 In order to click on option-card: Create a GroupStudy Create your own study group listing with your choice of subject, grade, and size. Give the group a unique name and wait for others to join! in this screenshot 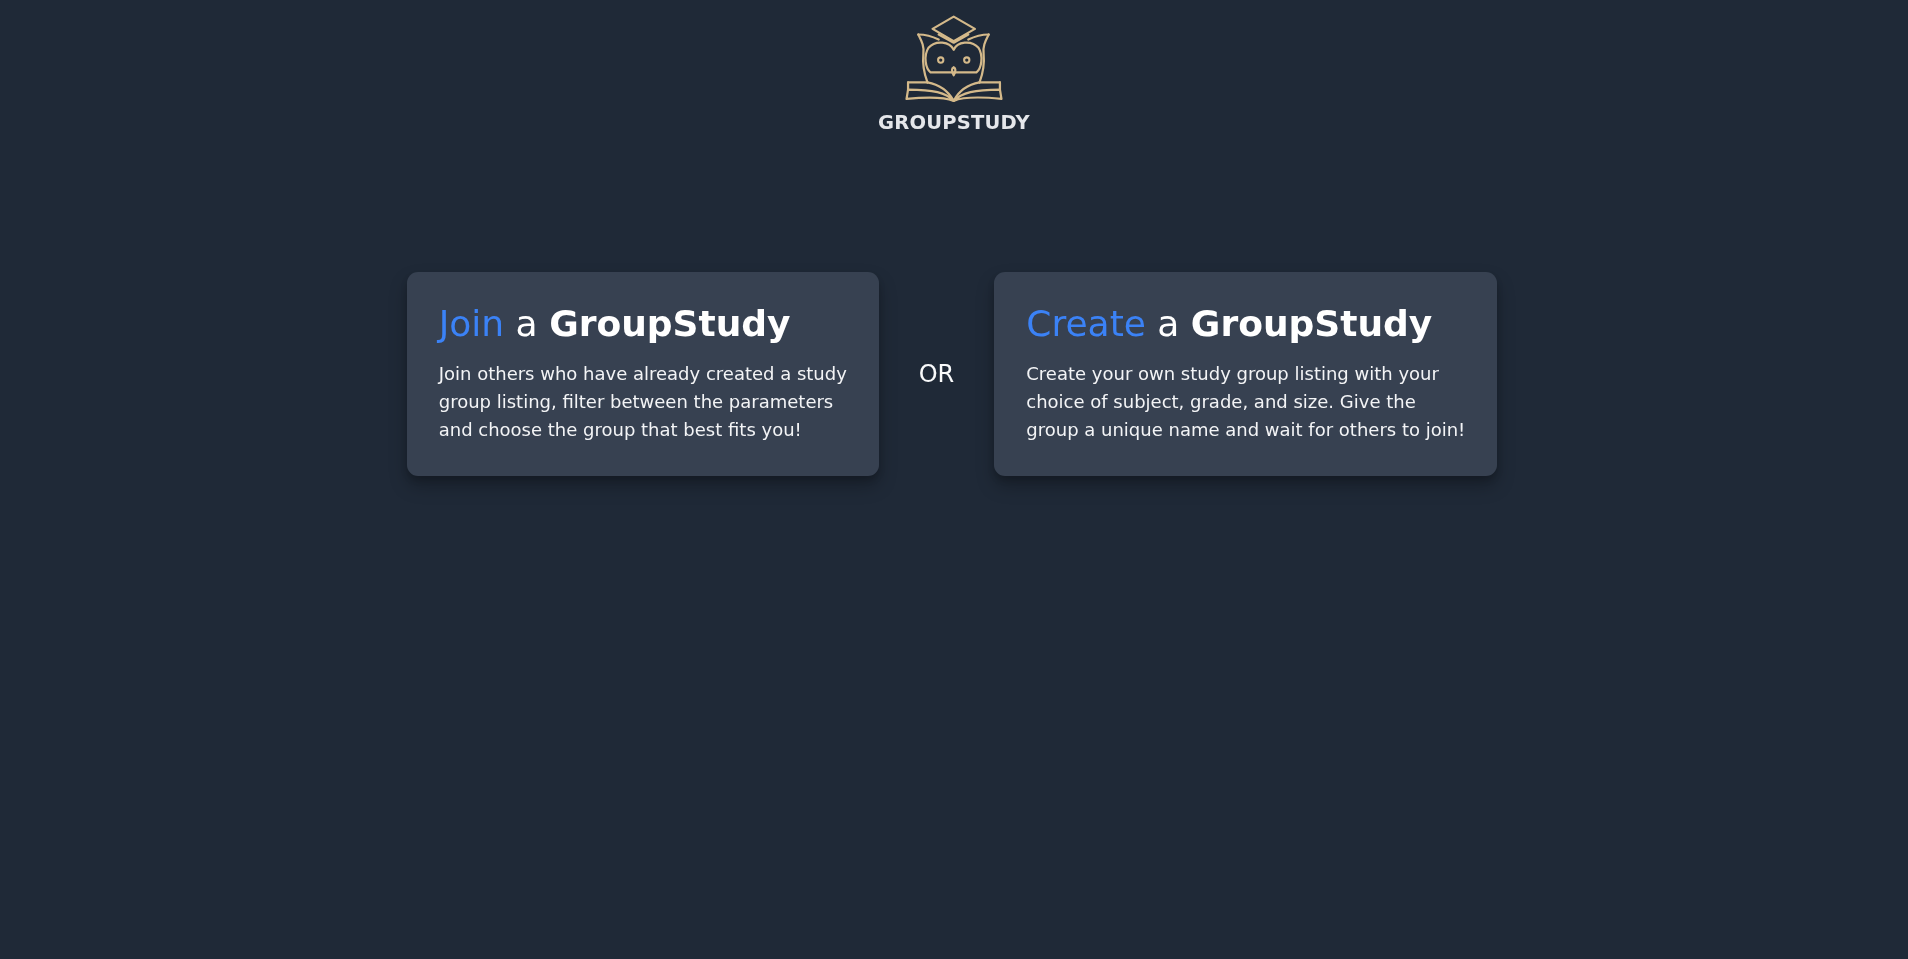, I will do `click(1246, 374)`.